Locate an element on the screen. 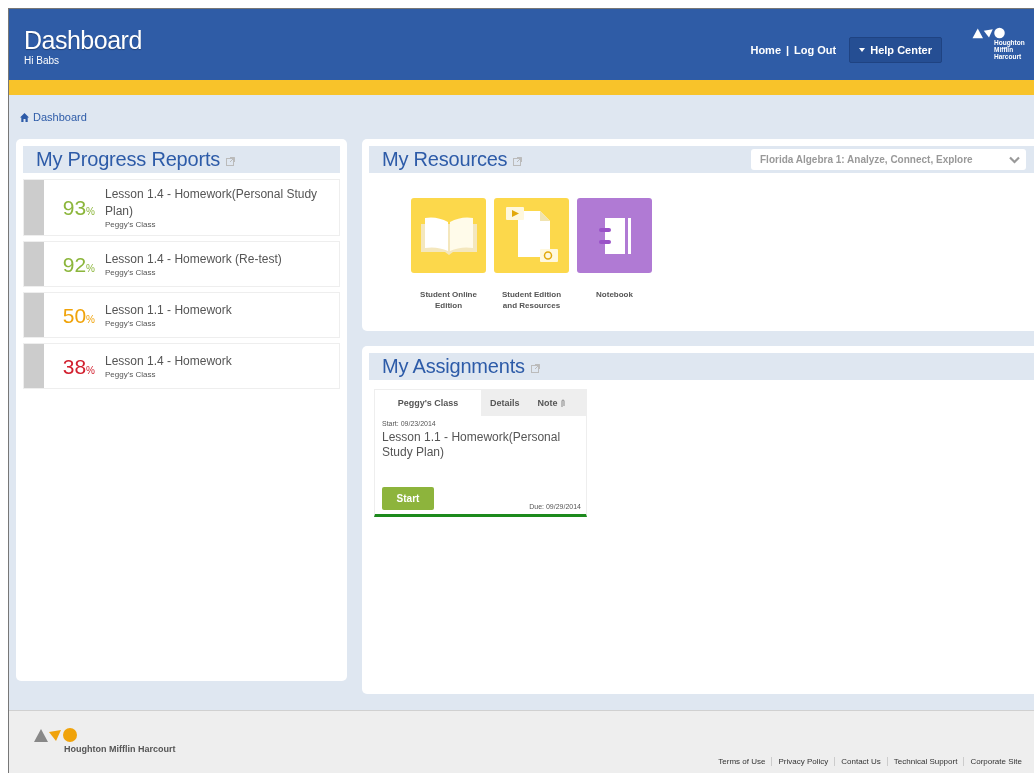  lesson-title: Lesson 1.1 - Homework is located at coordinates (168, 310).